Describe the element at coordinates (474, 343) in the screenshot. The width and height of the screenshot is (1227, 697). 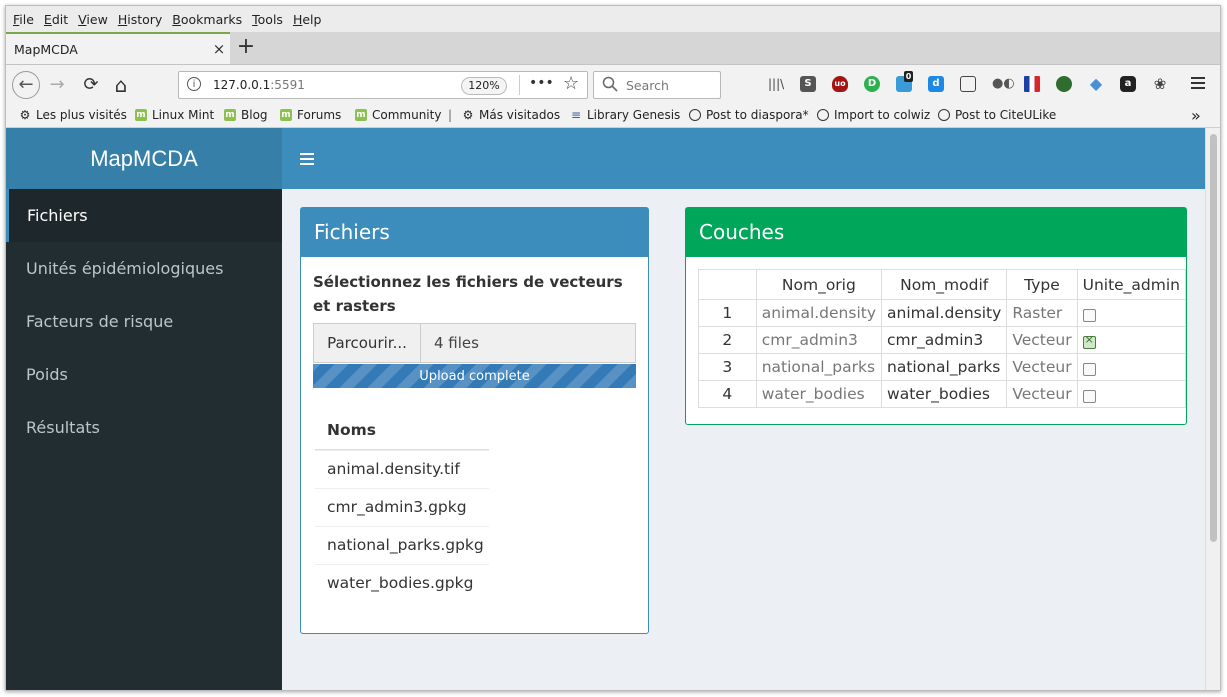
I see `file-input: Parcourir... 4 files` at that location.